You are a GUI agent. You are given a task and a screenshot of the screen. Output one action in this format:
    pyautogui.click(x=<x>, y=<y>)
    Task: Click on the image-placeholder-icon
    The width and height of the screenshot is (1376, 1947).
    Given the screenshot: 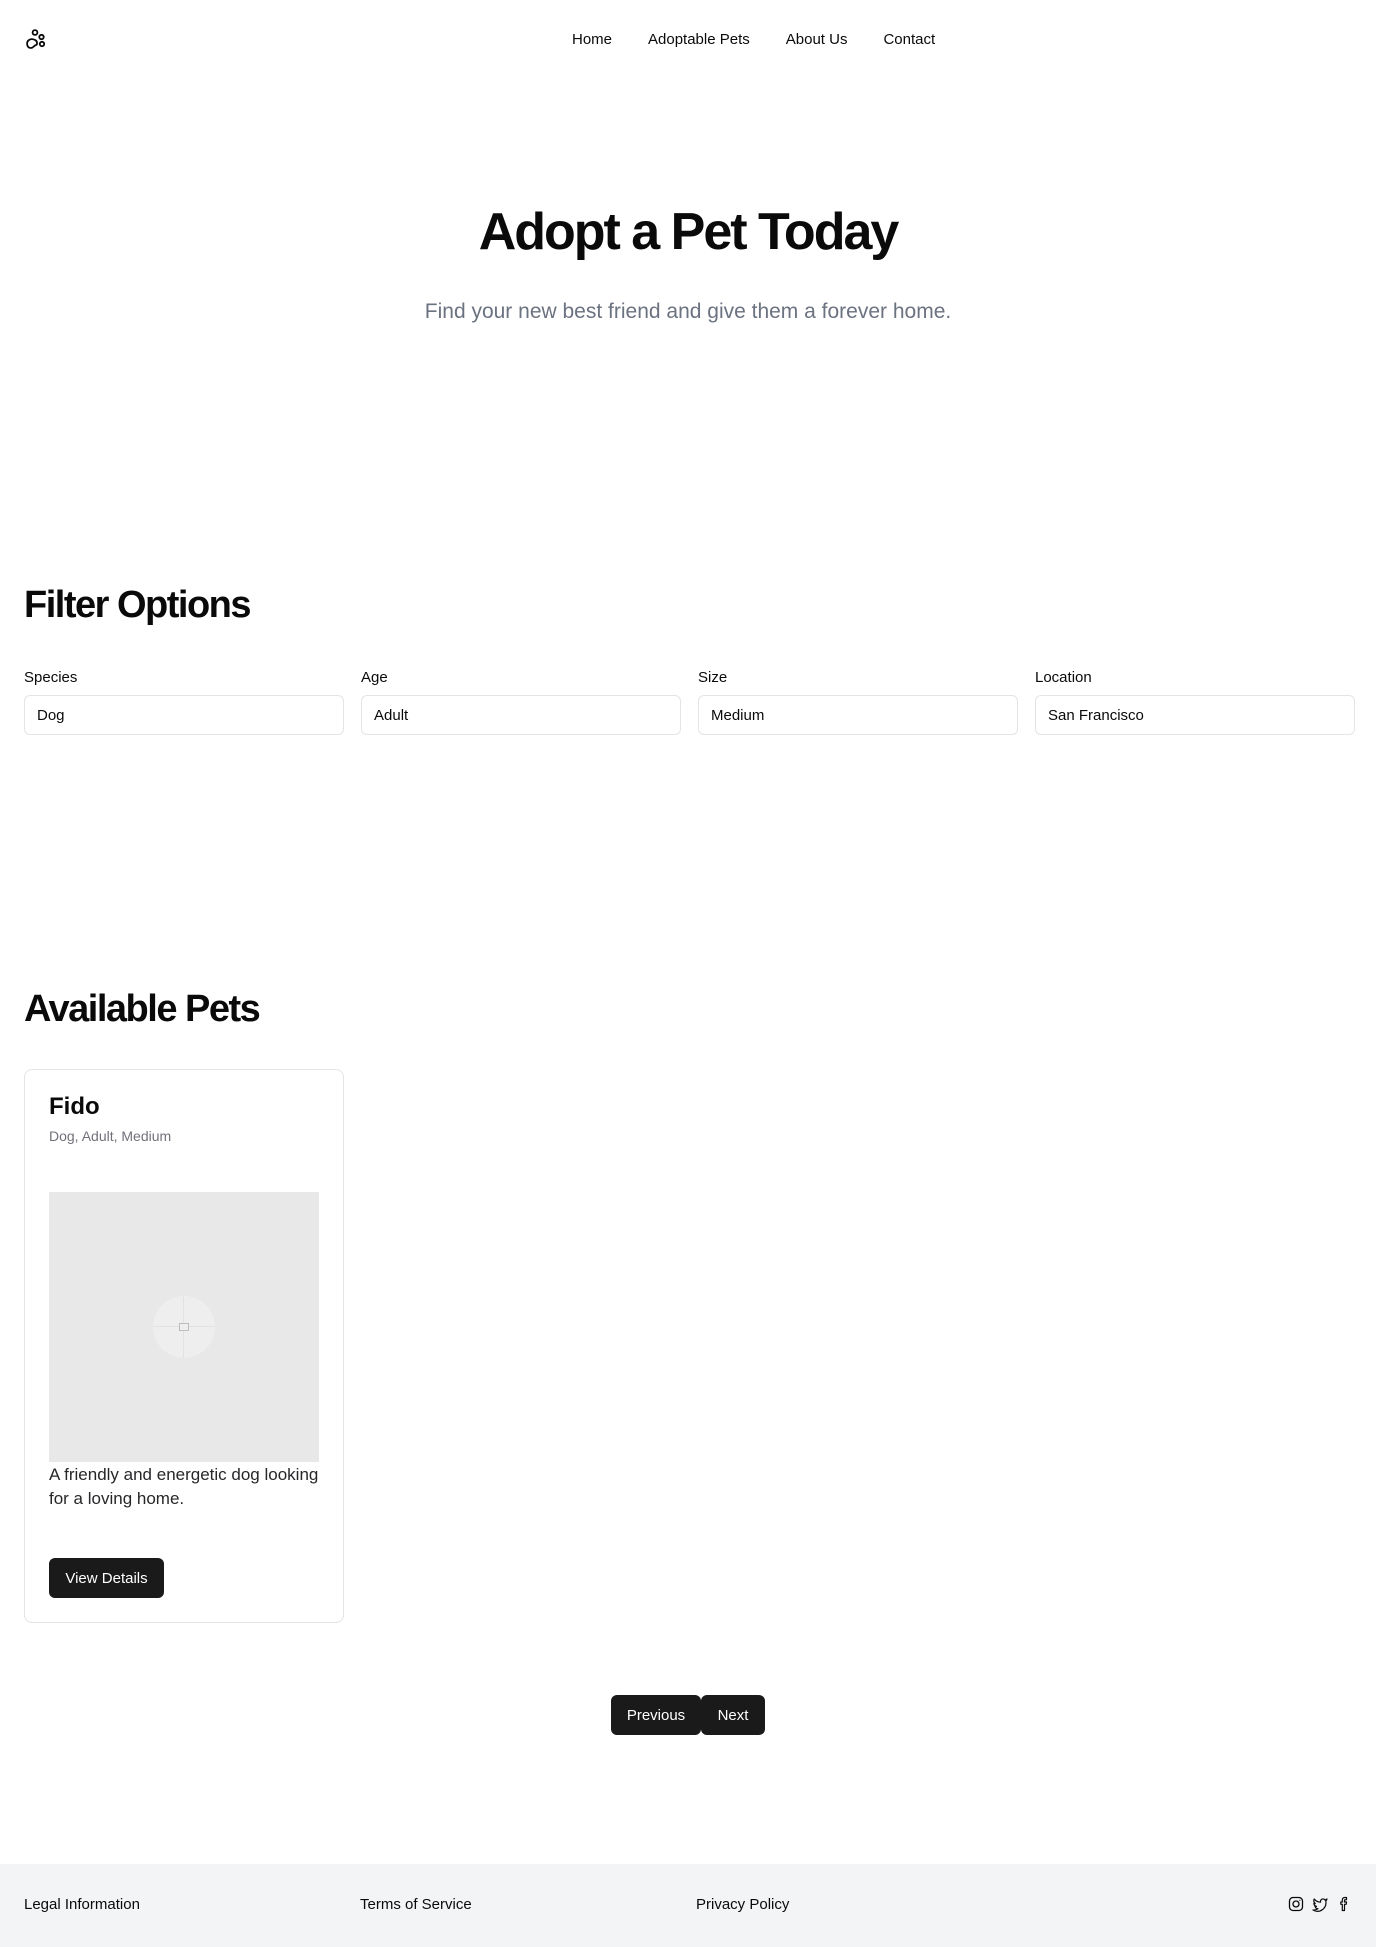 What is the action you would take?
    pyautogui.click(x=184, y=1327)
    